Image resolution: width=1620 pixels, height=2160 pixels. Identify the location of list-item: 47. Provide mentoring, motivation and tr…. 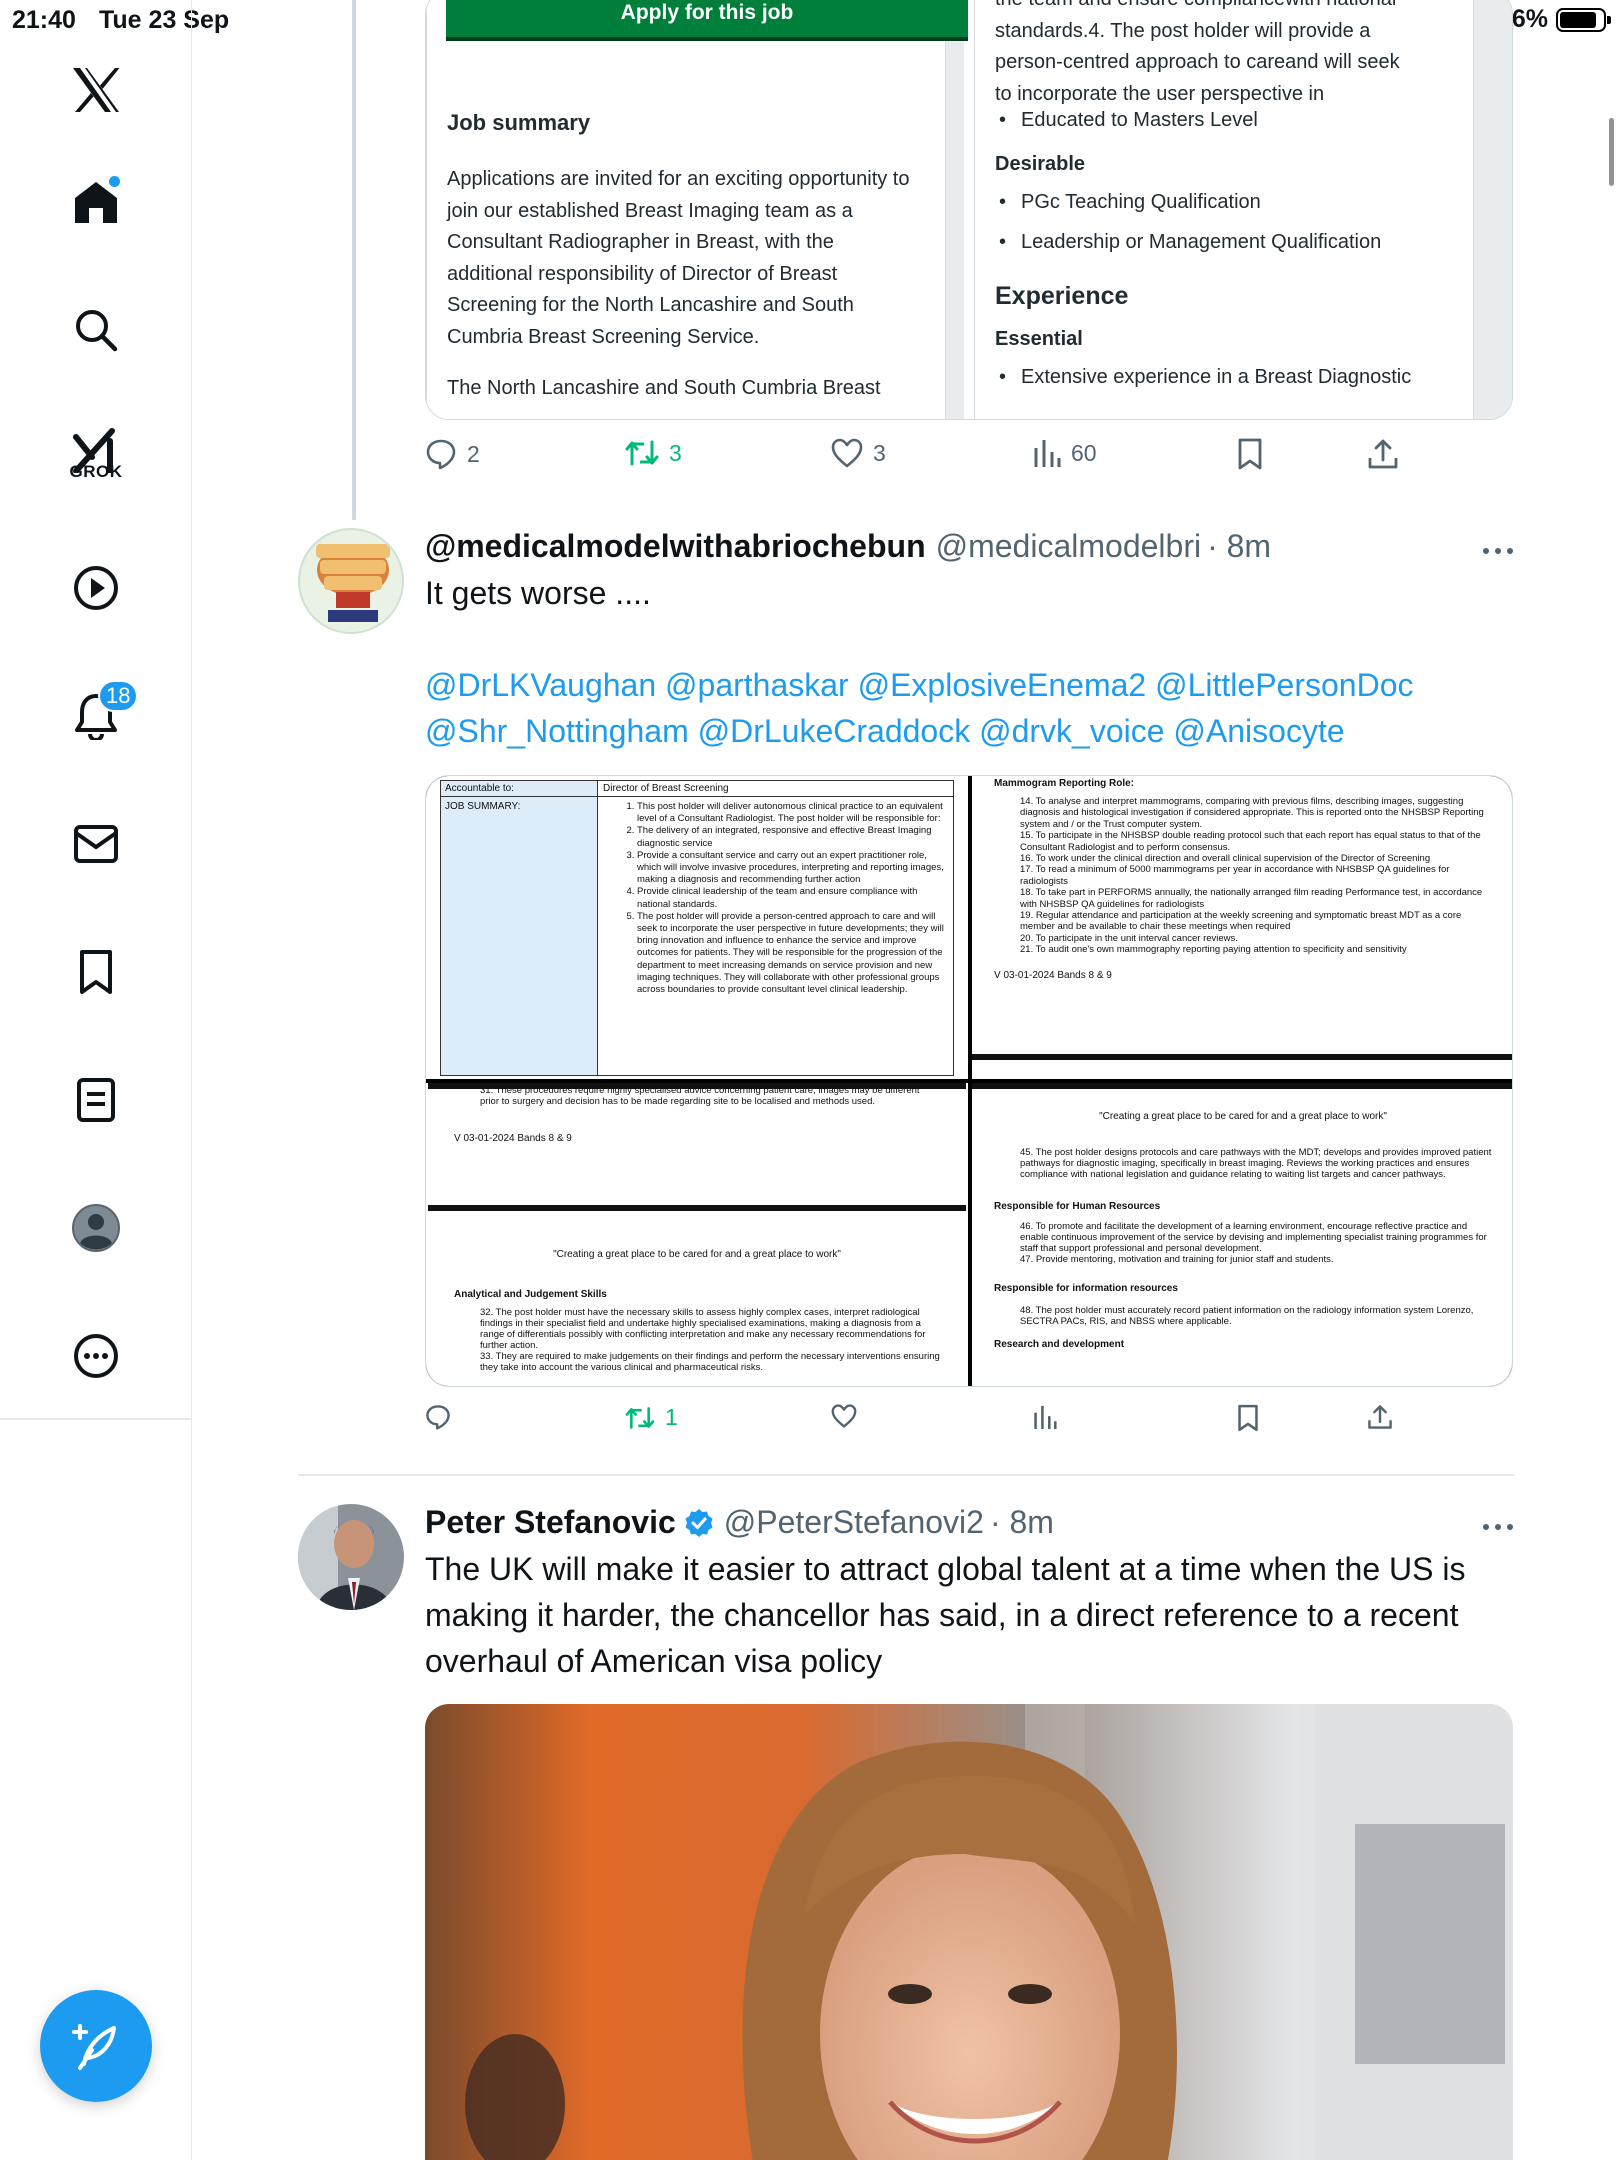
(1177, 1259).